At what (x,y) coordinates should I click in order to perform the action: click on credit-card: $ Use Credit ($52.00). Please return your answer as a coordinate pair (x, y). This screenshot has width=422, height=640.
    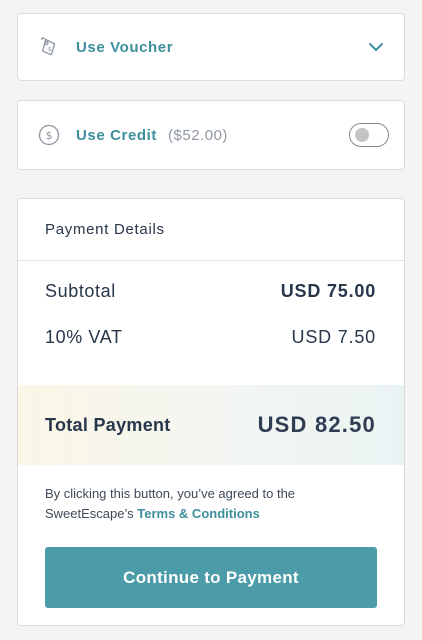
    Looking at the image, I should click on (211, 135).